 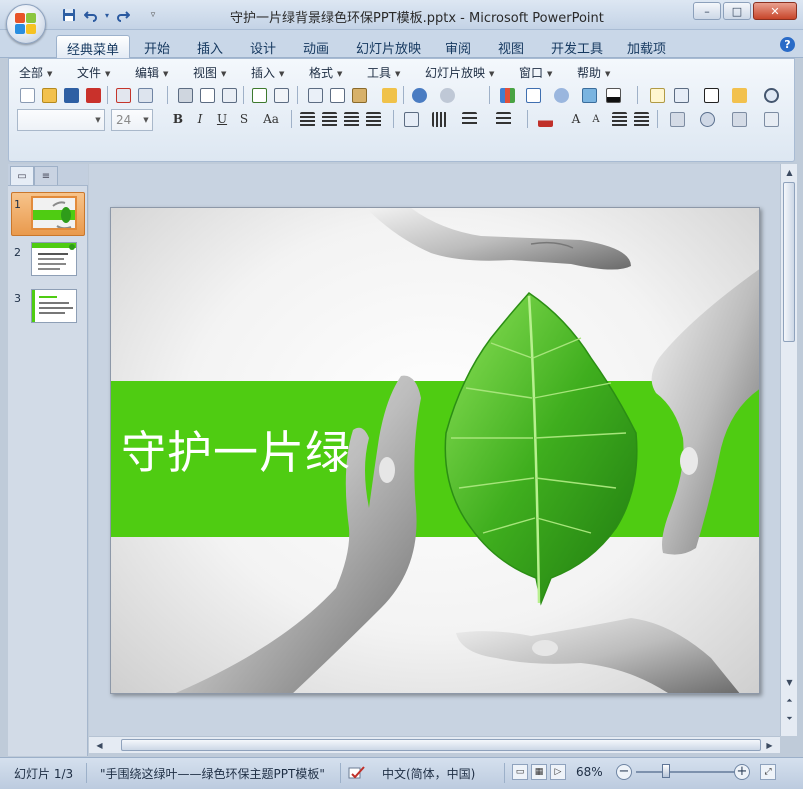 What do you see at coordinates (686, 772) in the screenshot?
I see `zoom-slider-track` at bounding box center [686, 772].